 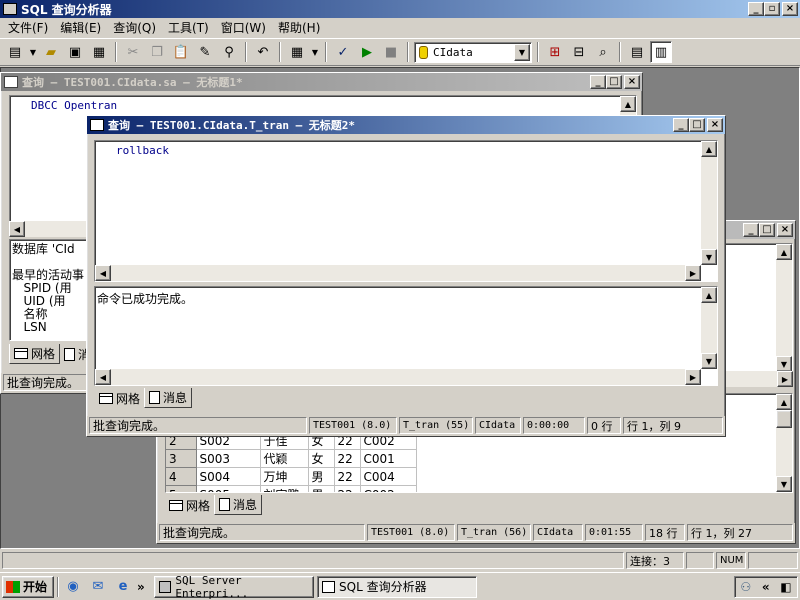 I want to click on table-row: 3 S003 代颖女 22 C001, so click(x=291, y=458).